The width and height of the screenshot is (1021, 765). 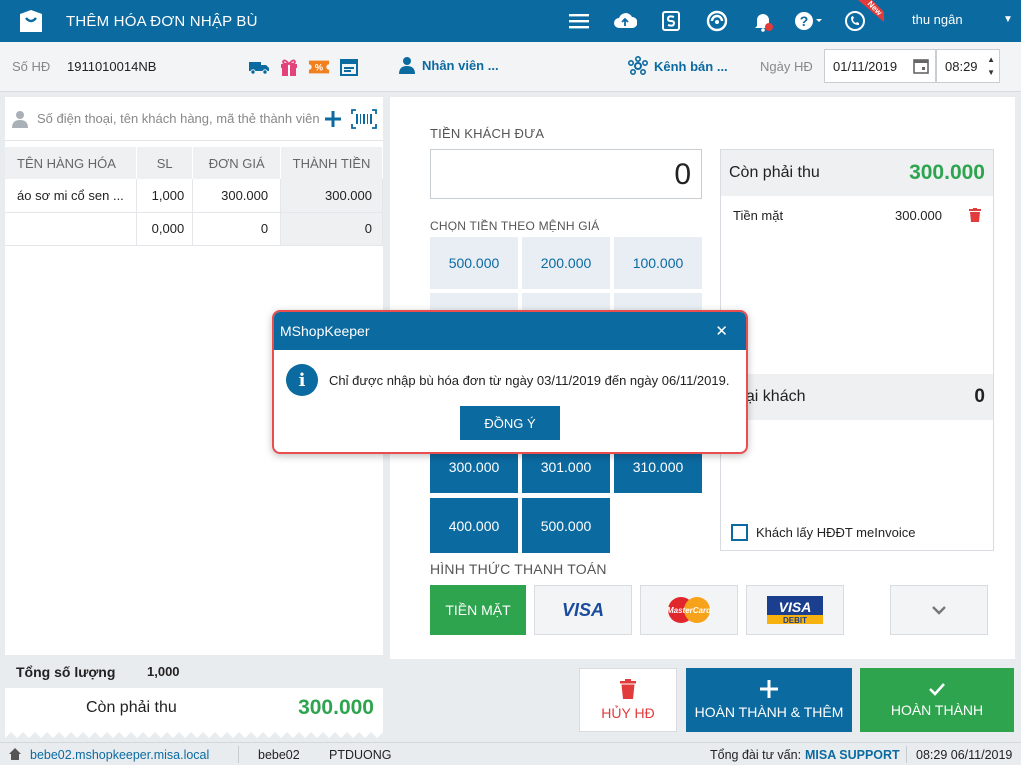 What do you see at coordinates (991, 72) in the screenshot?
I see `spin-down-icon: ▼` at bounding box center [991, 72].